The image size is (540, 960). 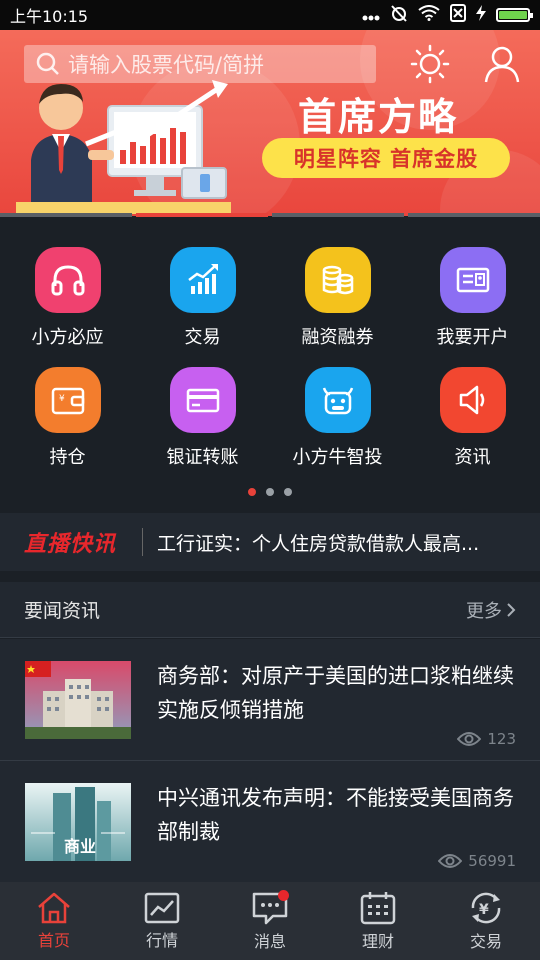 What do you see at coordinates (335, 815) in the screenshot?
I see `article-title: 中兴通讯发布声明：不能接受美国商务部制裁` at bounding box center [335, 815].